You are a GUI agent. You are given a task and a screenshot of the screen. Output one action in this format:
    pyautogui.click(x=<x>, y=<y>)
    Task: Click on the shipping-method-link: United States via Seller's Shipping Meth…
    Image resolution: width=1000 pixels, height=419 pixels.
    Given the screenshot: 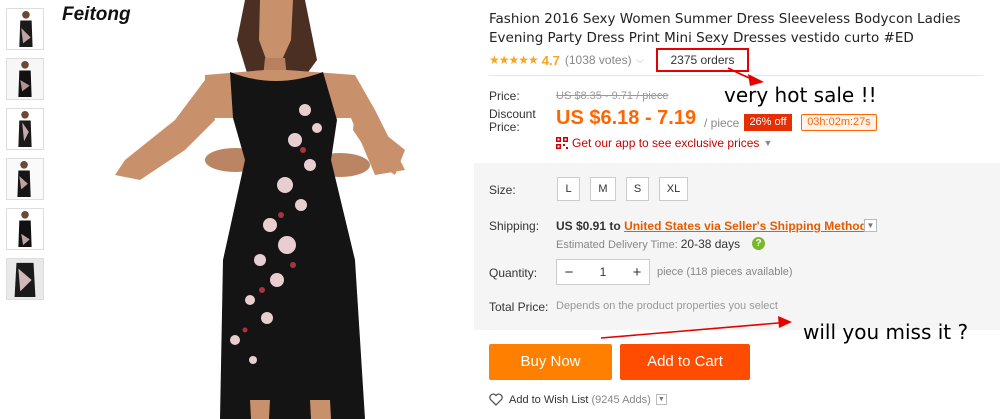 What is the action you would take?
    pyautogui.click(x=745, y=226)
    